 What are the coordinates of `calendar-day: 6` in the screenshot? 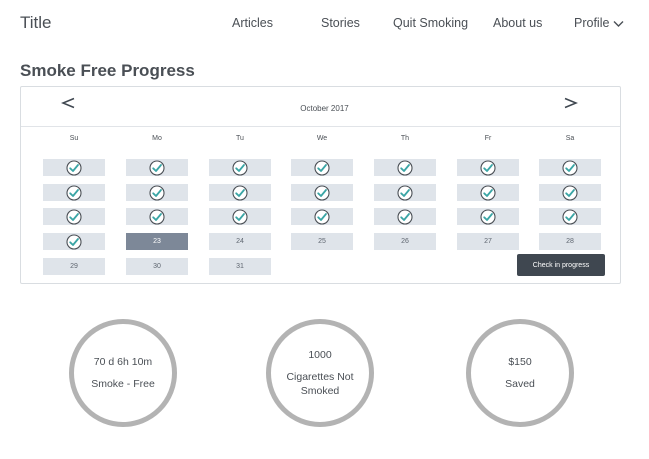 It's located at (488, 167).